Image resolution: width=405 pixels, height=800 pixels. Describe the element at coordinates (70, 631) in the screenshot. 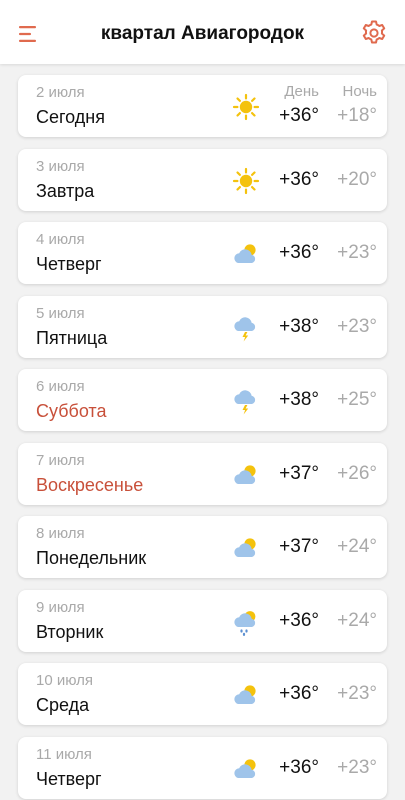

I see `forecast-day-name: Вторник` at that location.